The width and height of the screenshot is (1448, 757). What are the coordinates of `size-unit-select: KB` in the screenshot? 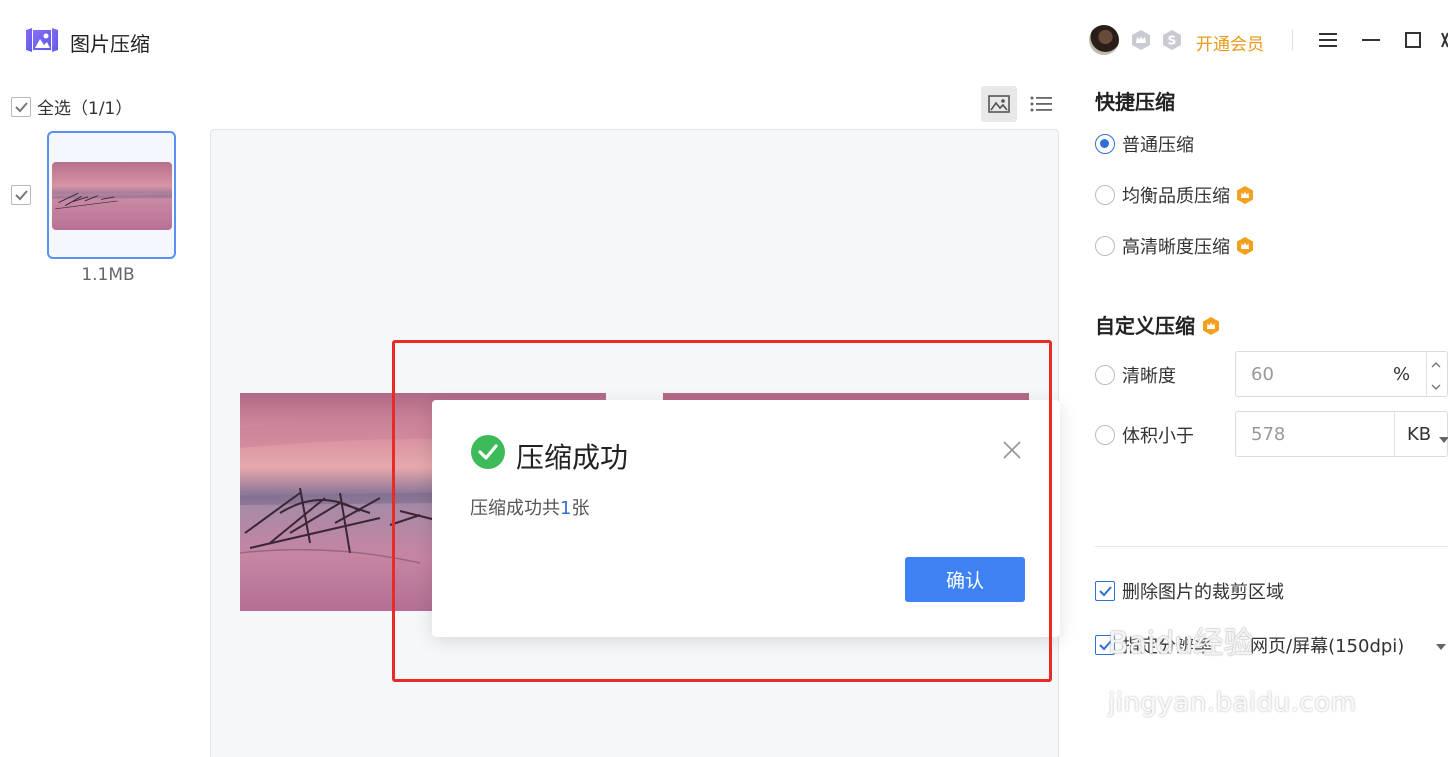 It's located at (1419, 434).